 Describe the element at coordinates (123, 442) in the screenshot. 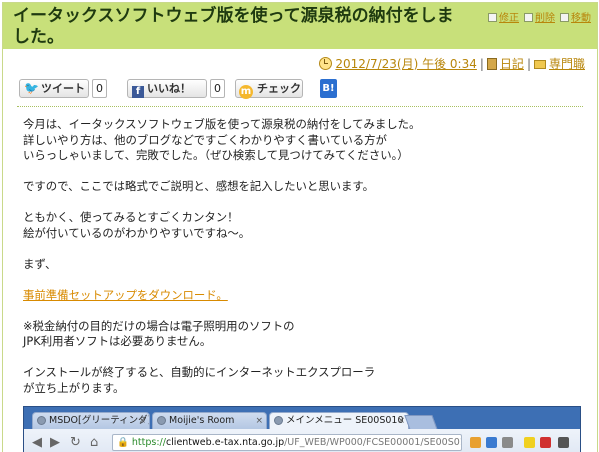

I see `lock-icon: 🔒` at that location.